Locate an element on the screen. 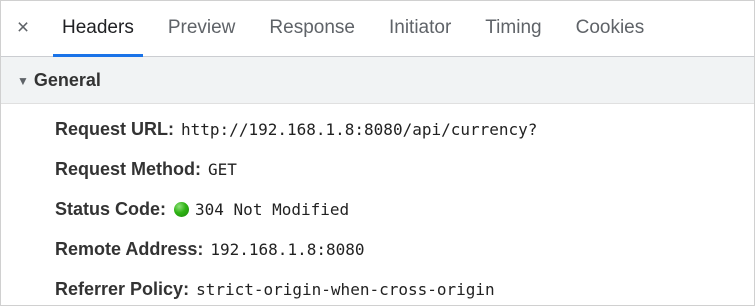 The width and height of the screenshot is (755, 306). status-ok-dot-icon is located at coordinates (182, 209).